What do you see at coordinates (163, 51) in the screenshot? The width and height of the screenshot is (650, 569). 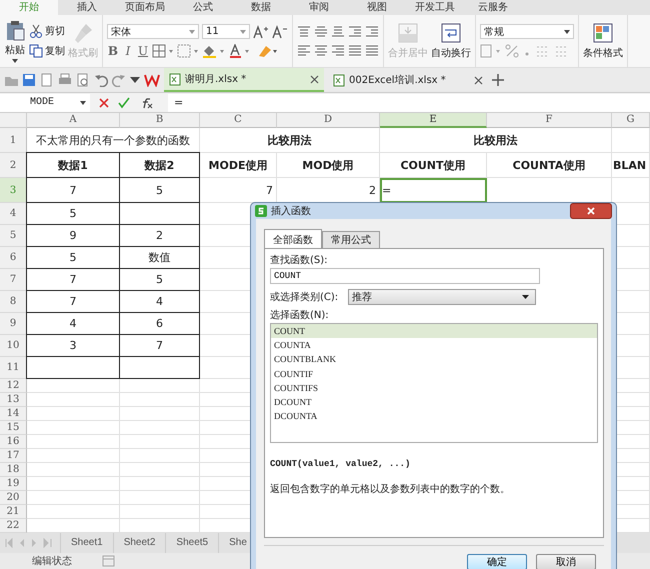 I see `border-icon` at bounding box center [163, 51].